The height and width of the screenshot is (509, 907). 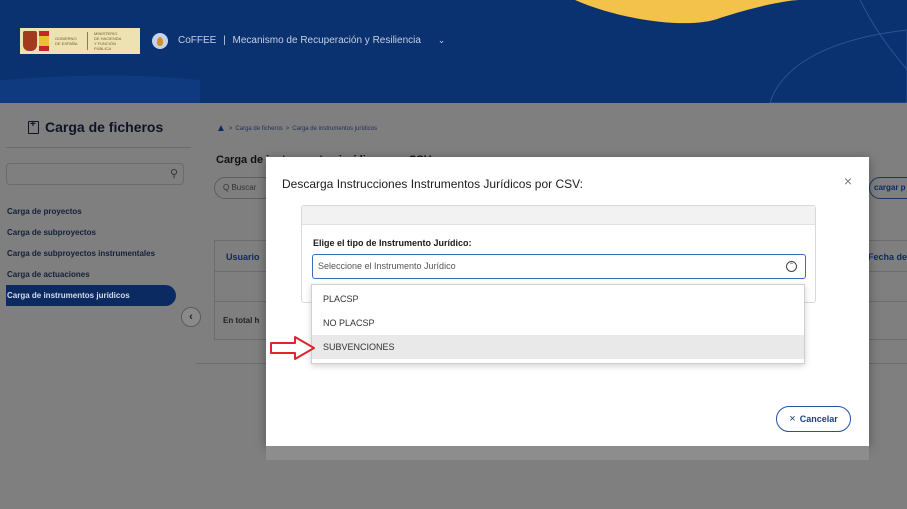 I want to click on chevron-up-icon: ⌃, so click(x=791, y=266).